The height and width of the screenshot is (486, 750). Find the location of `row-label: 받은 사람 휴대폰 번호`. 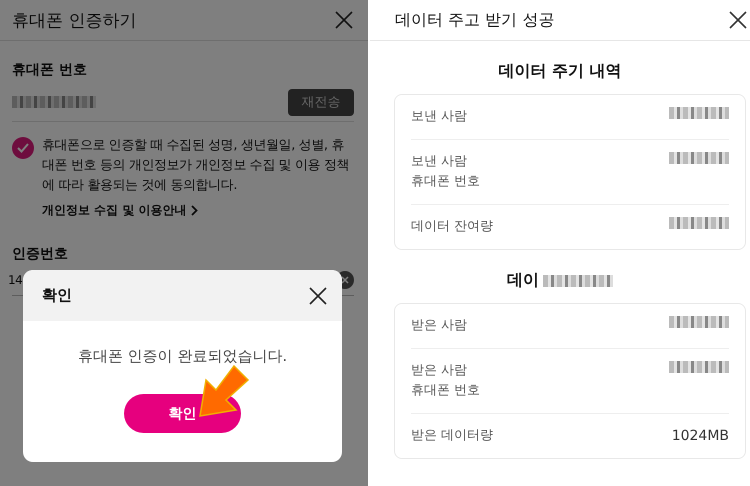

row-label: 받은 사람 휴대폰 번호 is located at coordinates (445, 381).